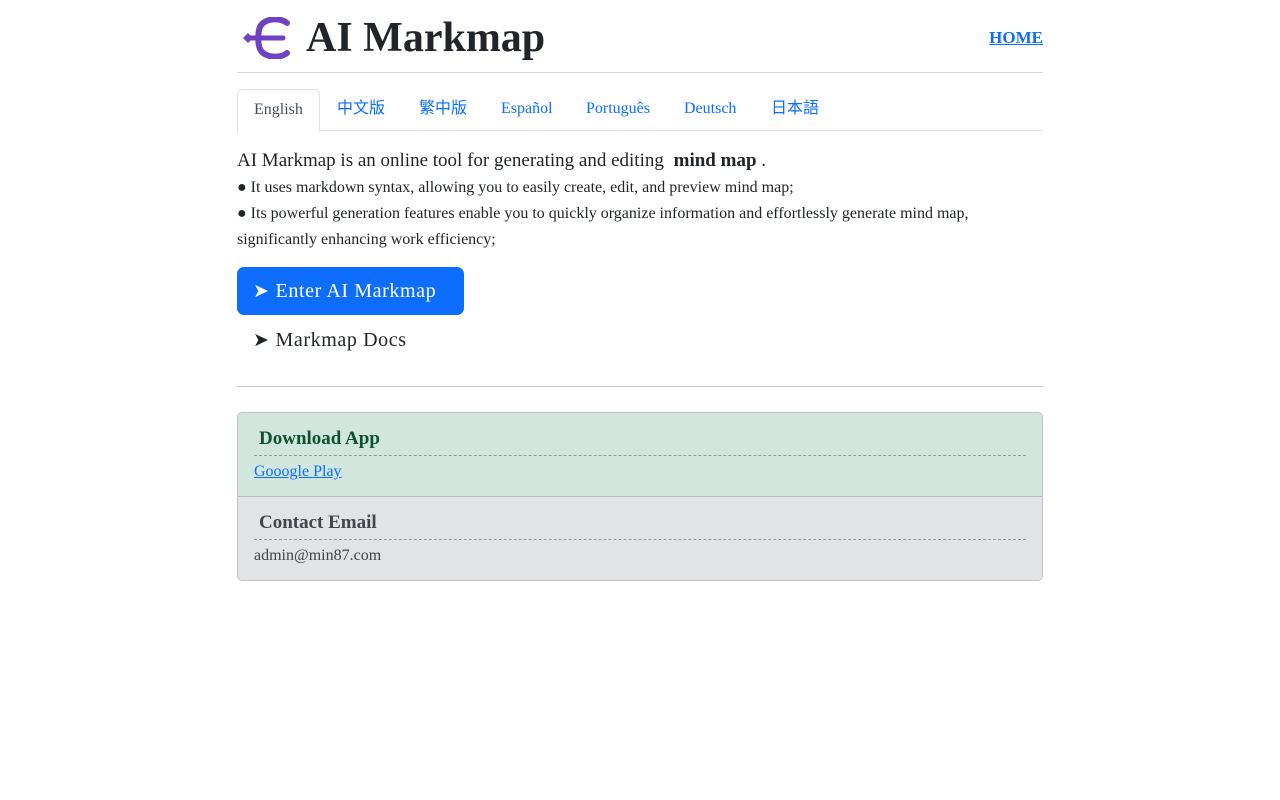 The width and height of the screenshot is (1280, 800). I want to click on tab-english: English, so click(278, 110).